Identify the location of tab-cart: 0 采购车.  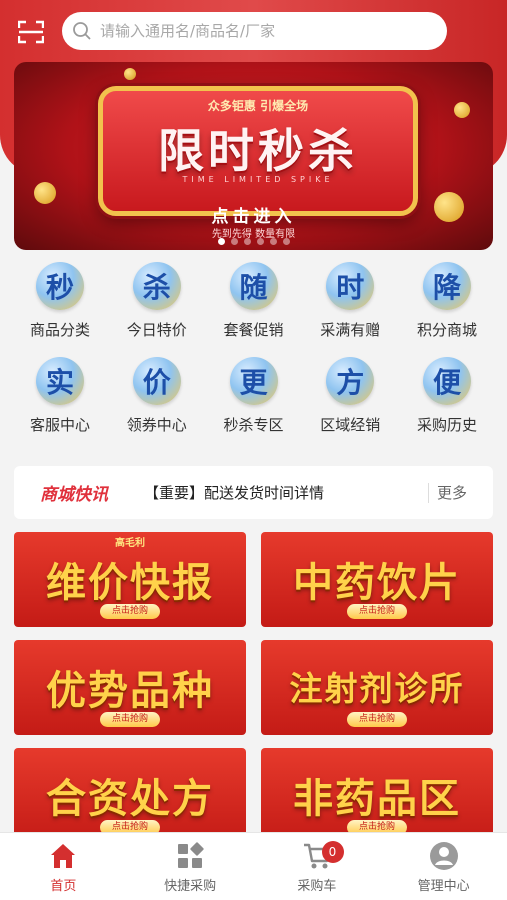
(317, 866).